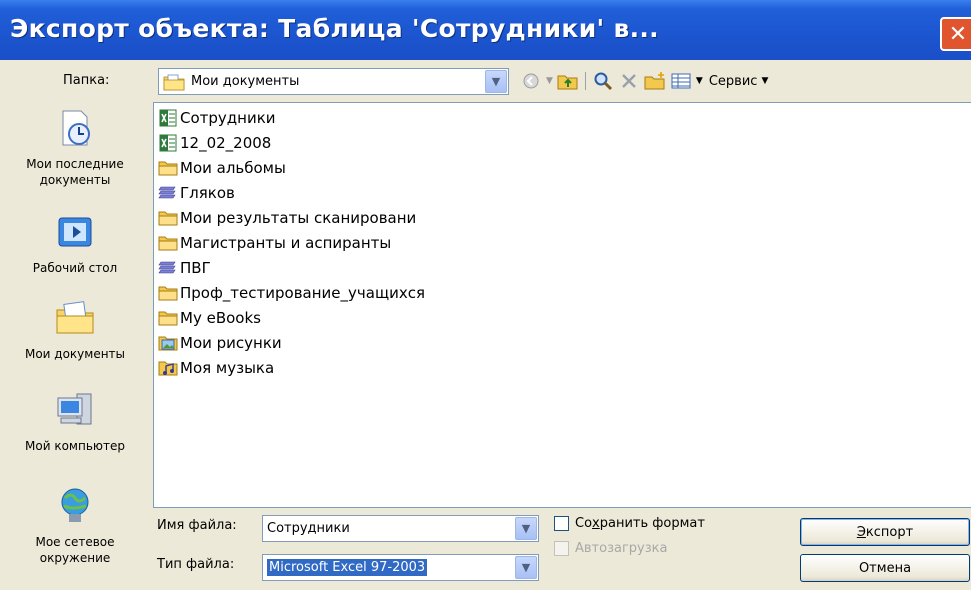  I want to click on toolbar: ▼ ▼ Сервис ▼, so click(644, 81).